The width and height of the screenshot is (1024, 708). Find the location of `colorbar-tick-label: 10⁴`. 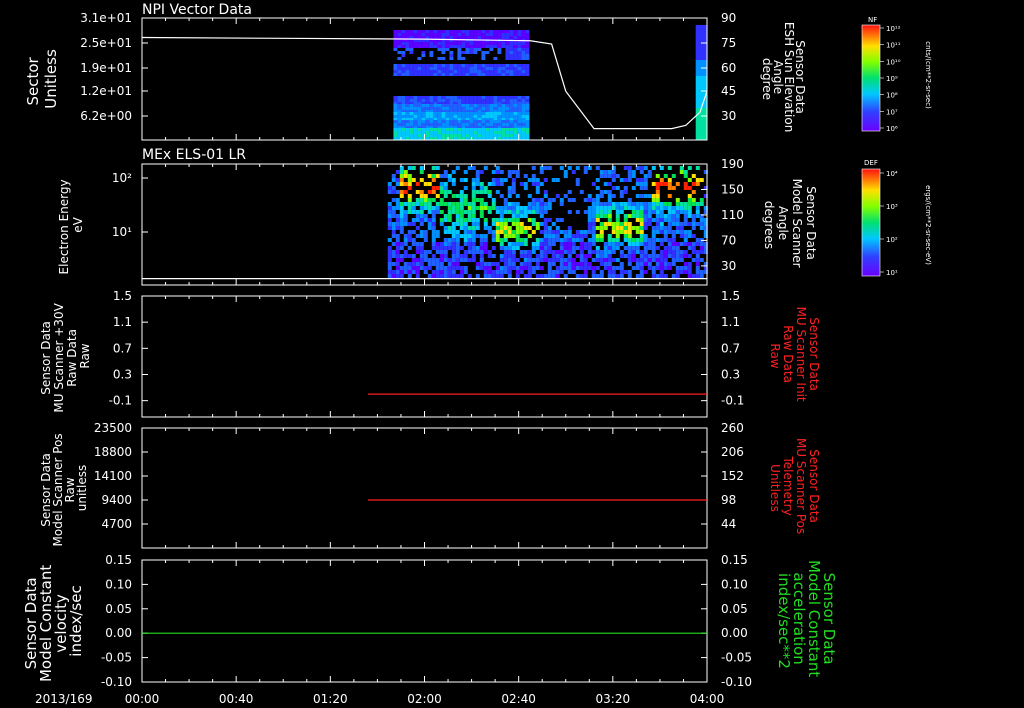

colorbar-tick-label: 10⁴ is located at coordinates (892, 174).